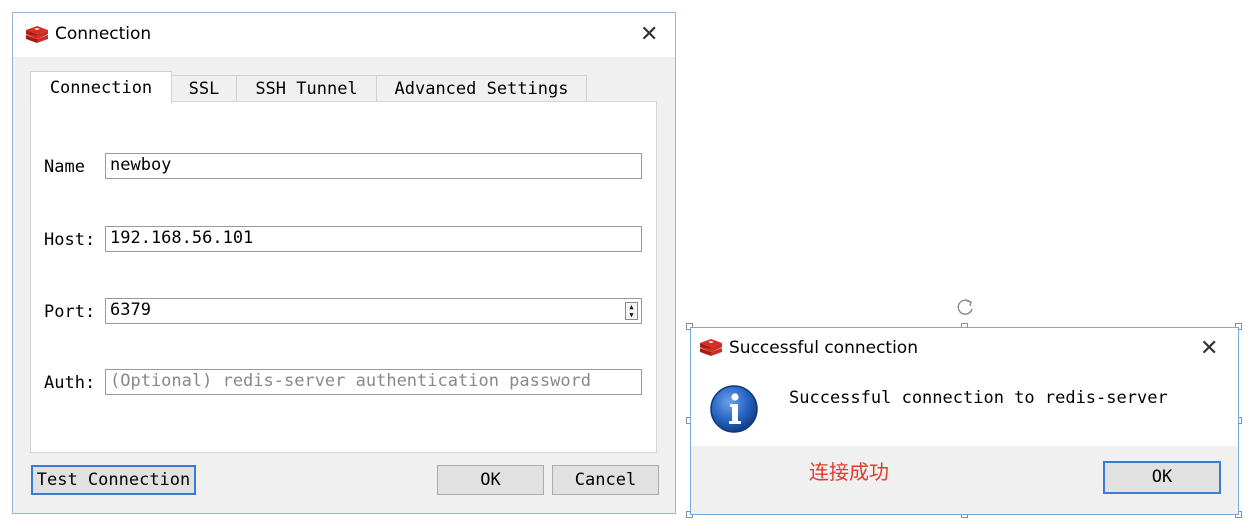 The width and height of the screenshot is (1251, 529). Describe the element at coordinates (373, 311) in the screenshot. I see `port-input: 6379 ▲ ▼` at that location.